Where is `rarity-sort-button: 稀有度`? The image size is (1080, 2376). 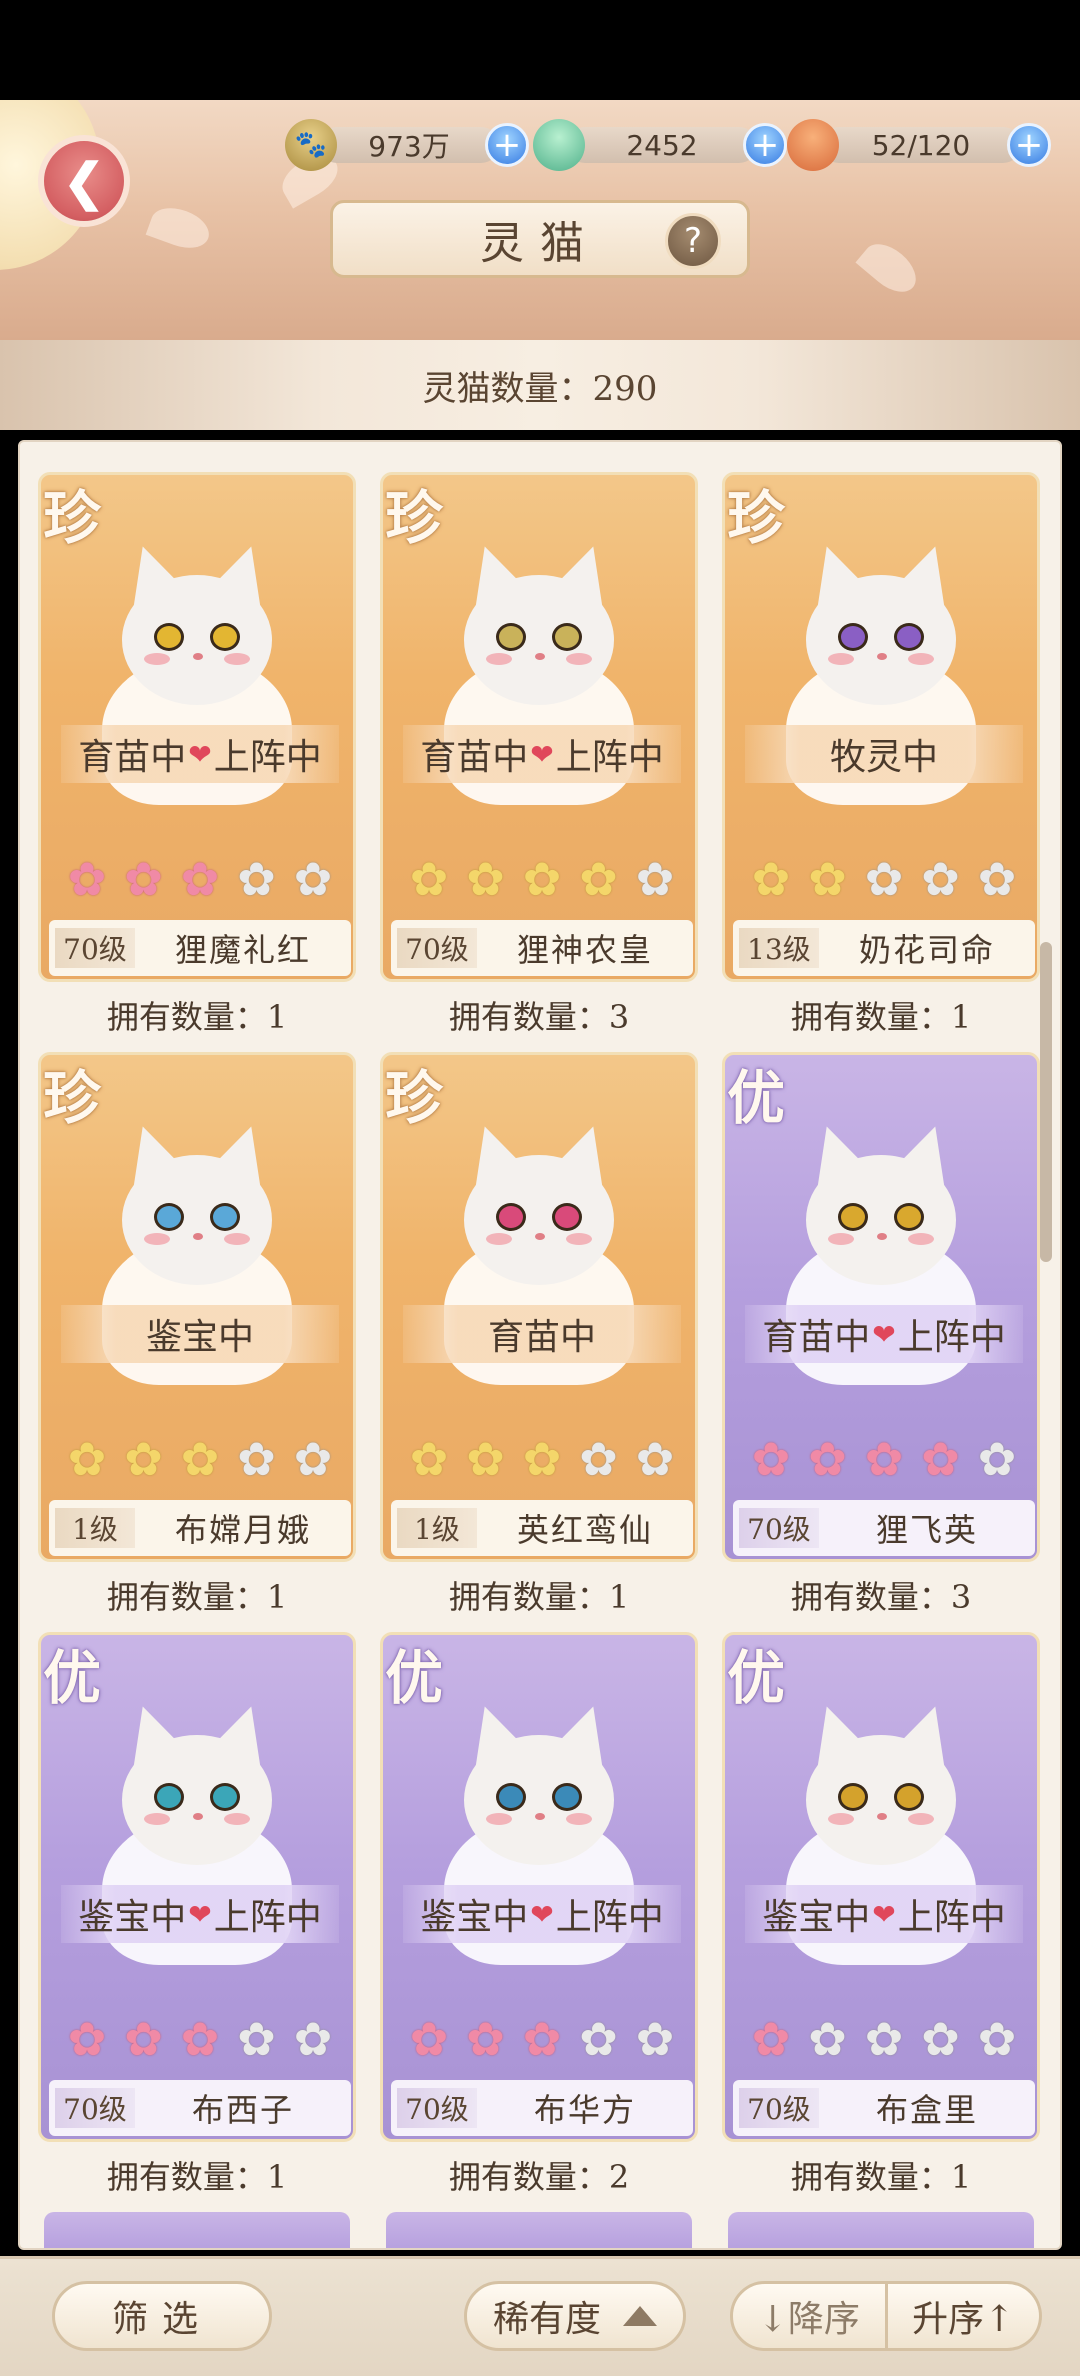
rarity-sort-button: 稀有度 is located at coordinates (575, 2316).